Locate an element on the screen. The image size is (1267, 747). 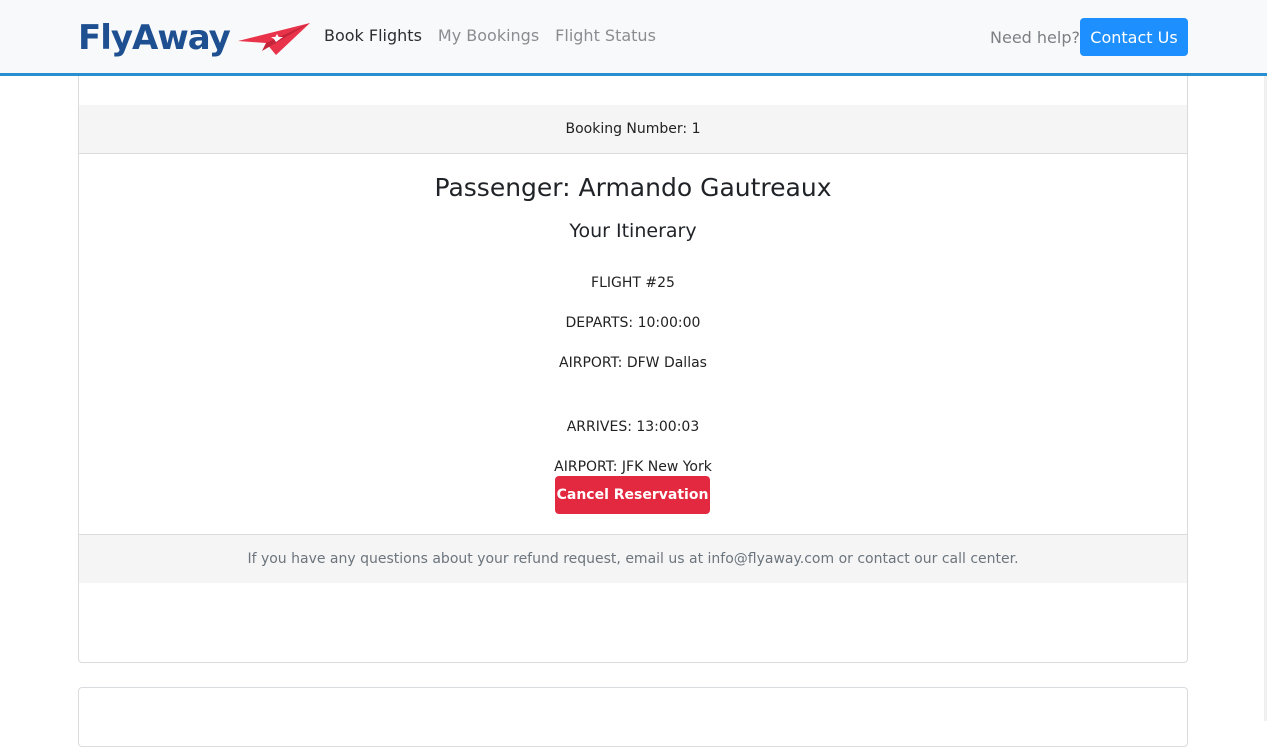
contact-us-button: Contact Us is located at coordinates (1134, 37).